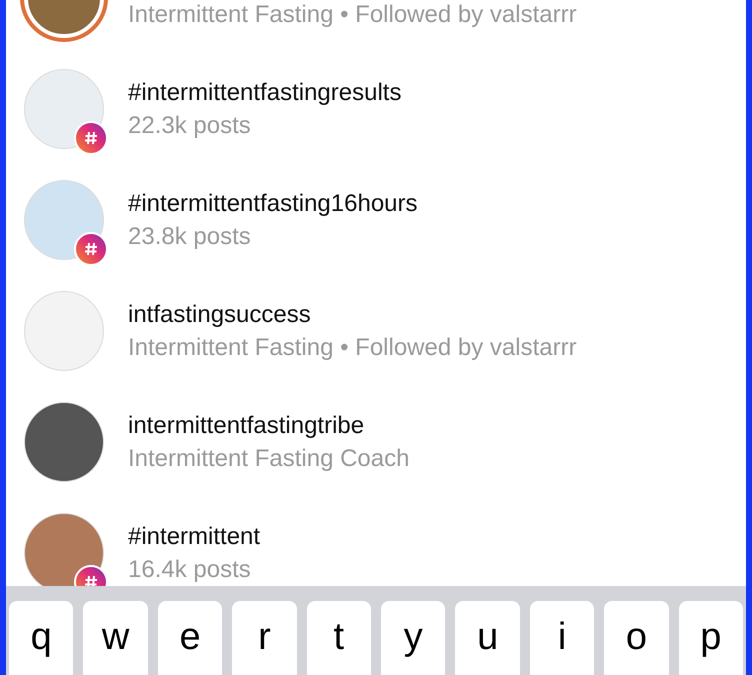 This screenshot has width=752, height=675. Describe the element at coordinates (265, 92) in the screenshot. I see `result-title: #intermittentfastingresults` at that location.